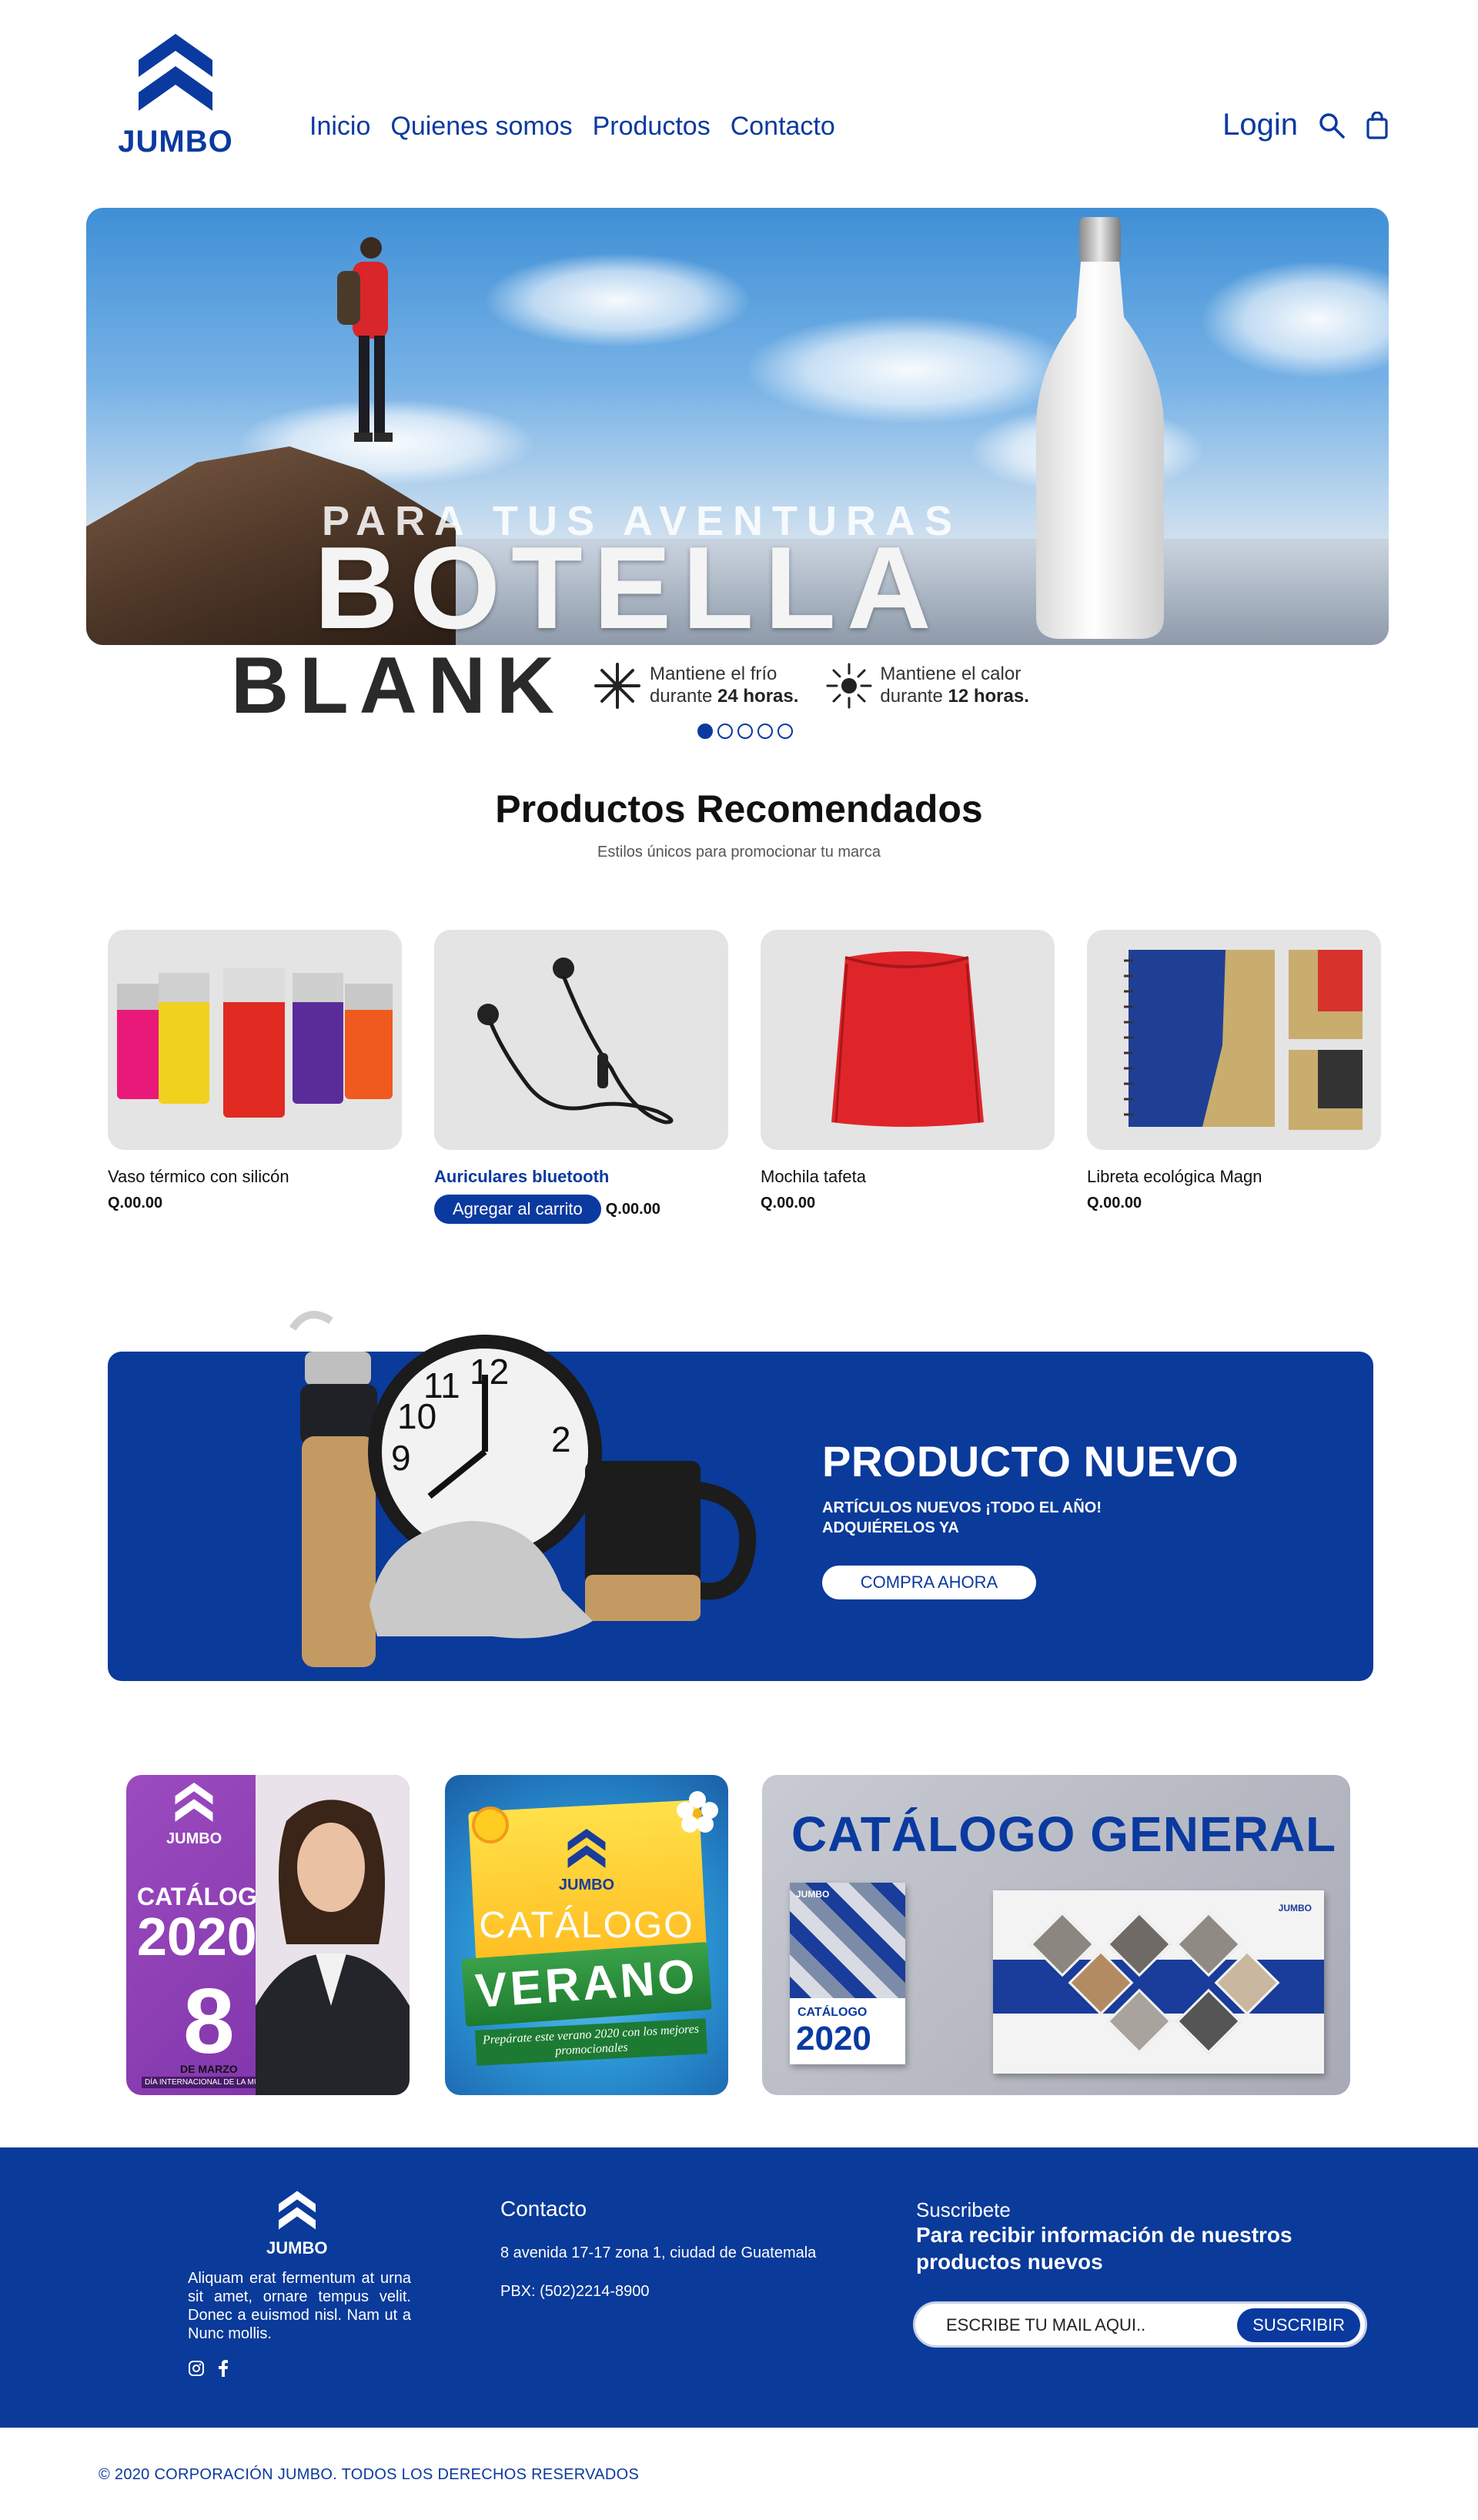  What do you see at coordinates (1085, 2325) in the screenshot?
I see `email-field` at bounding box center [1085, 2325].